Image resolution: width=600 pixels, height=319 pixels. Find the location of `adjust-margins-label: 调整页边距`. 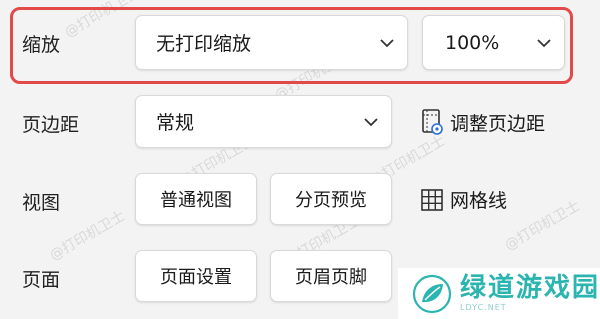

adjust-margins-label: 调整页边距 is located at coordinates (498, 123).